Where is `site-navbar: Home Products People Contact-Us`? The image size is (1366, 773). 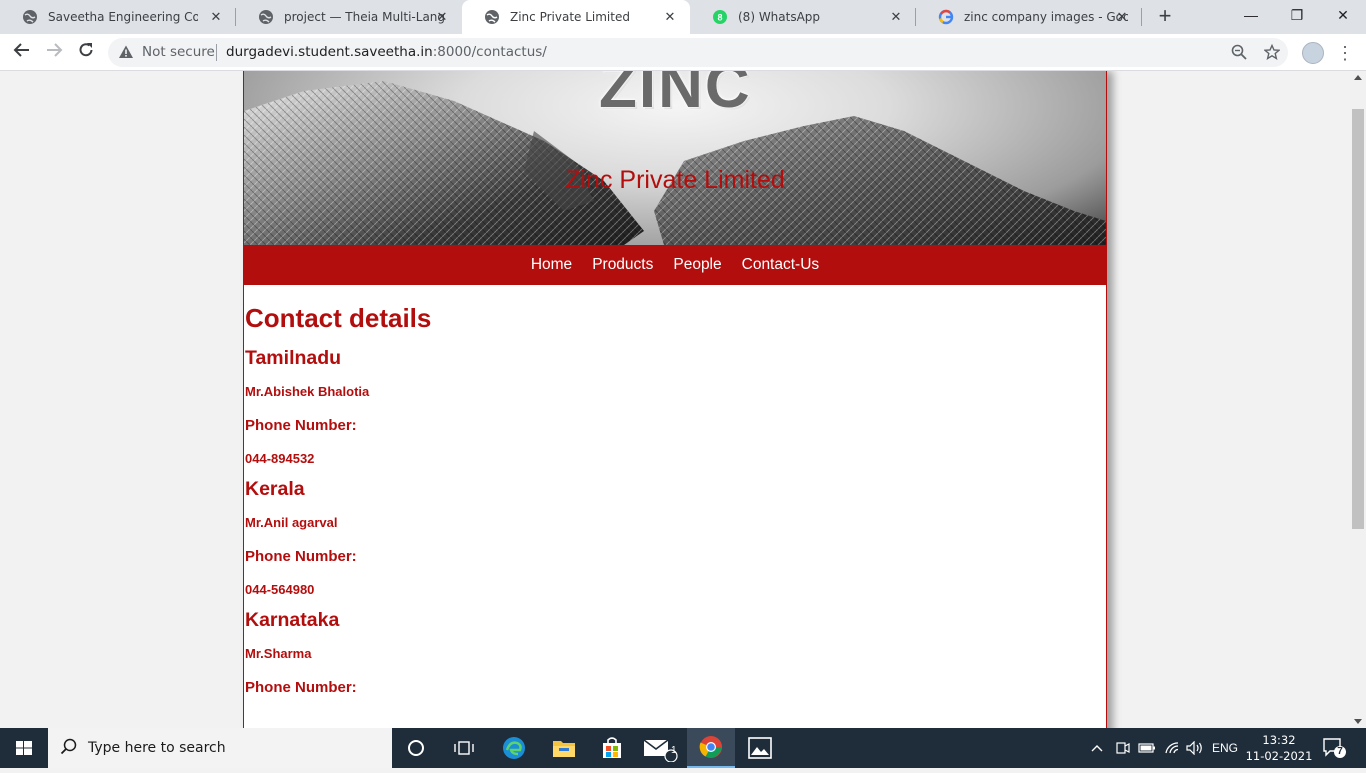
site-navbar: Home Products People Contact-Us is located at coordinates (675, 265).